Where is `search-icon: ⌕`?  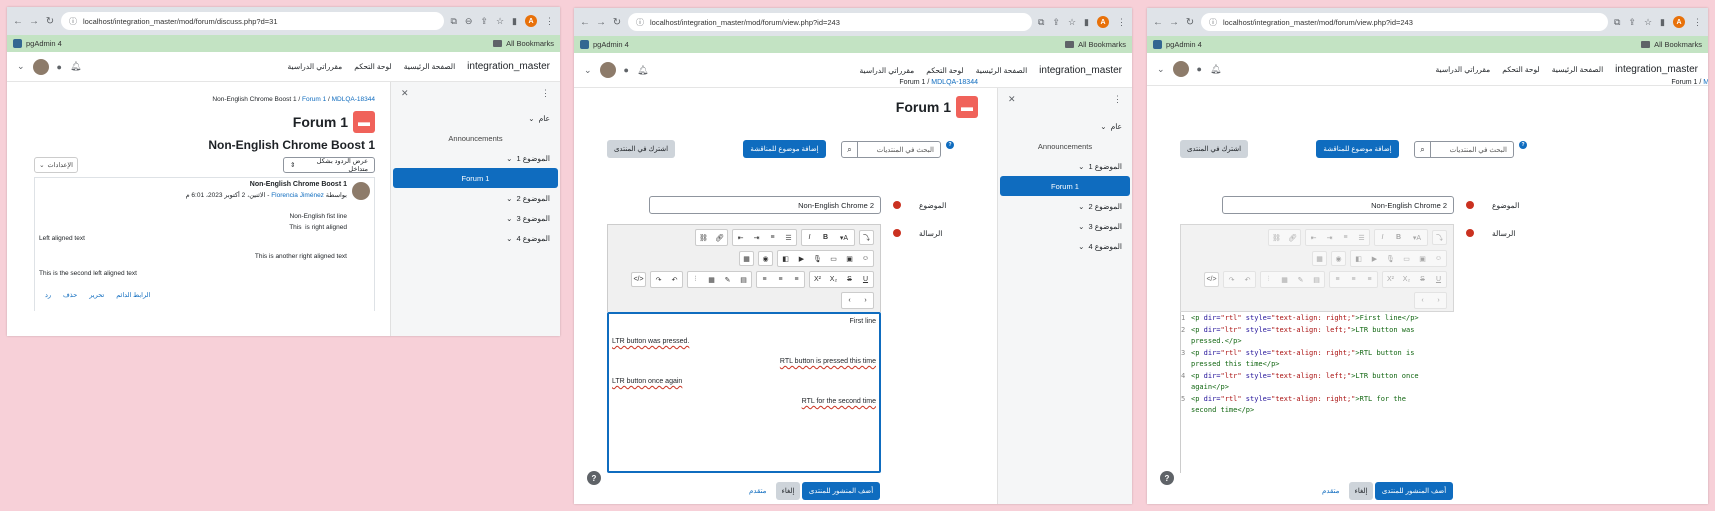
search-icon: ⌕ is located at coordinates (850, 149).